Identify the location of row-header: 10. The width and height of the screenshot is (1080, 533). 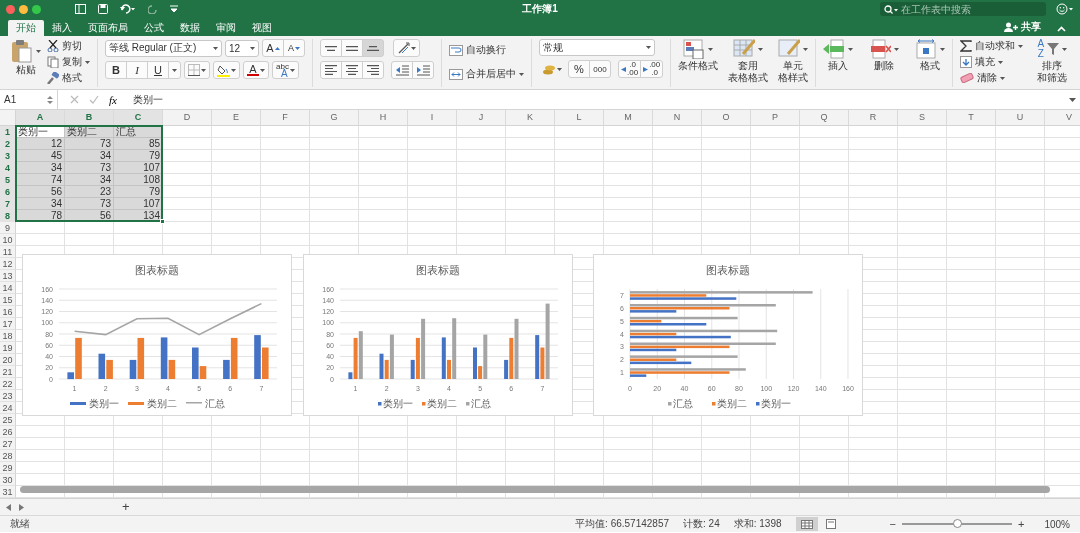
(8, 240).